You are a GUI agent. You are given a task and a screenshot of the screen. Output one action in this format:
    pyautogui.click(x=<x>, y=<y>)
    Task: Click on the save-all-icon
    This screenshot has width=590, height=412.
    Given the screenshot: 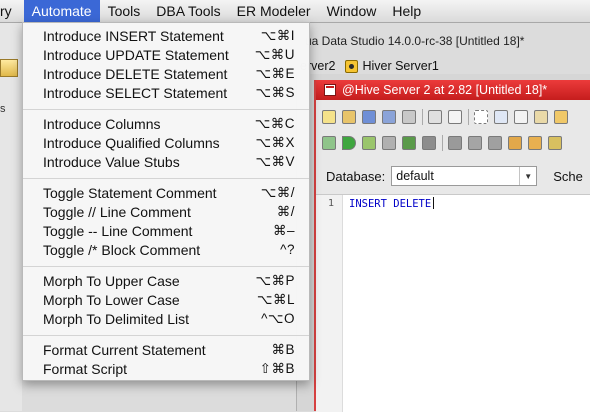 What is the action you would take?
    pyautogui.click(x=389, y=117)
    